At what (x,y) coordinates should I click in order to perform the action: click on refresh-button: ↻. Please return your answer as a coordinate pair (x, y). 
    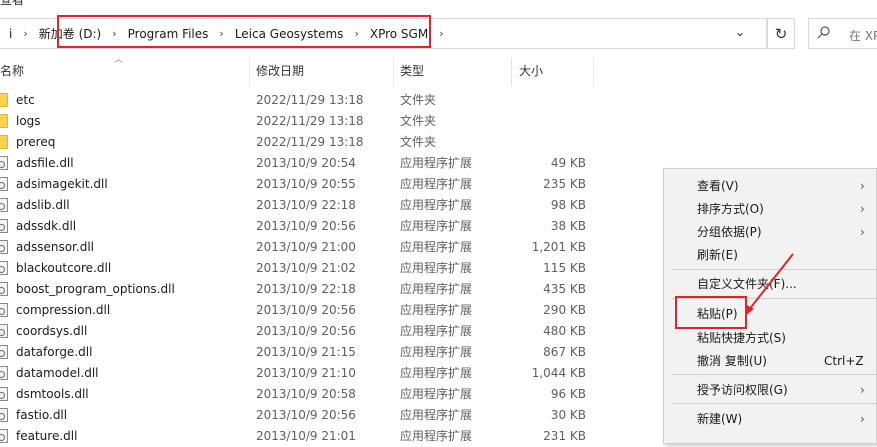
    Looking at the image, I should click on (781, 33).